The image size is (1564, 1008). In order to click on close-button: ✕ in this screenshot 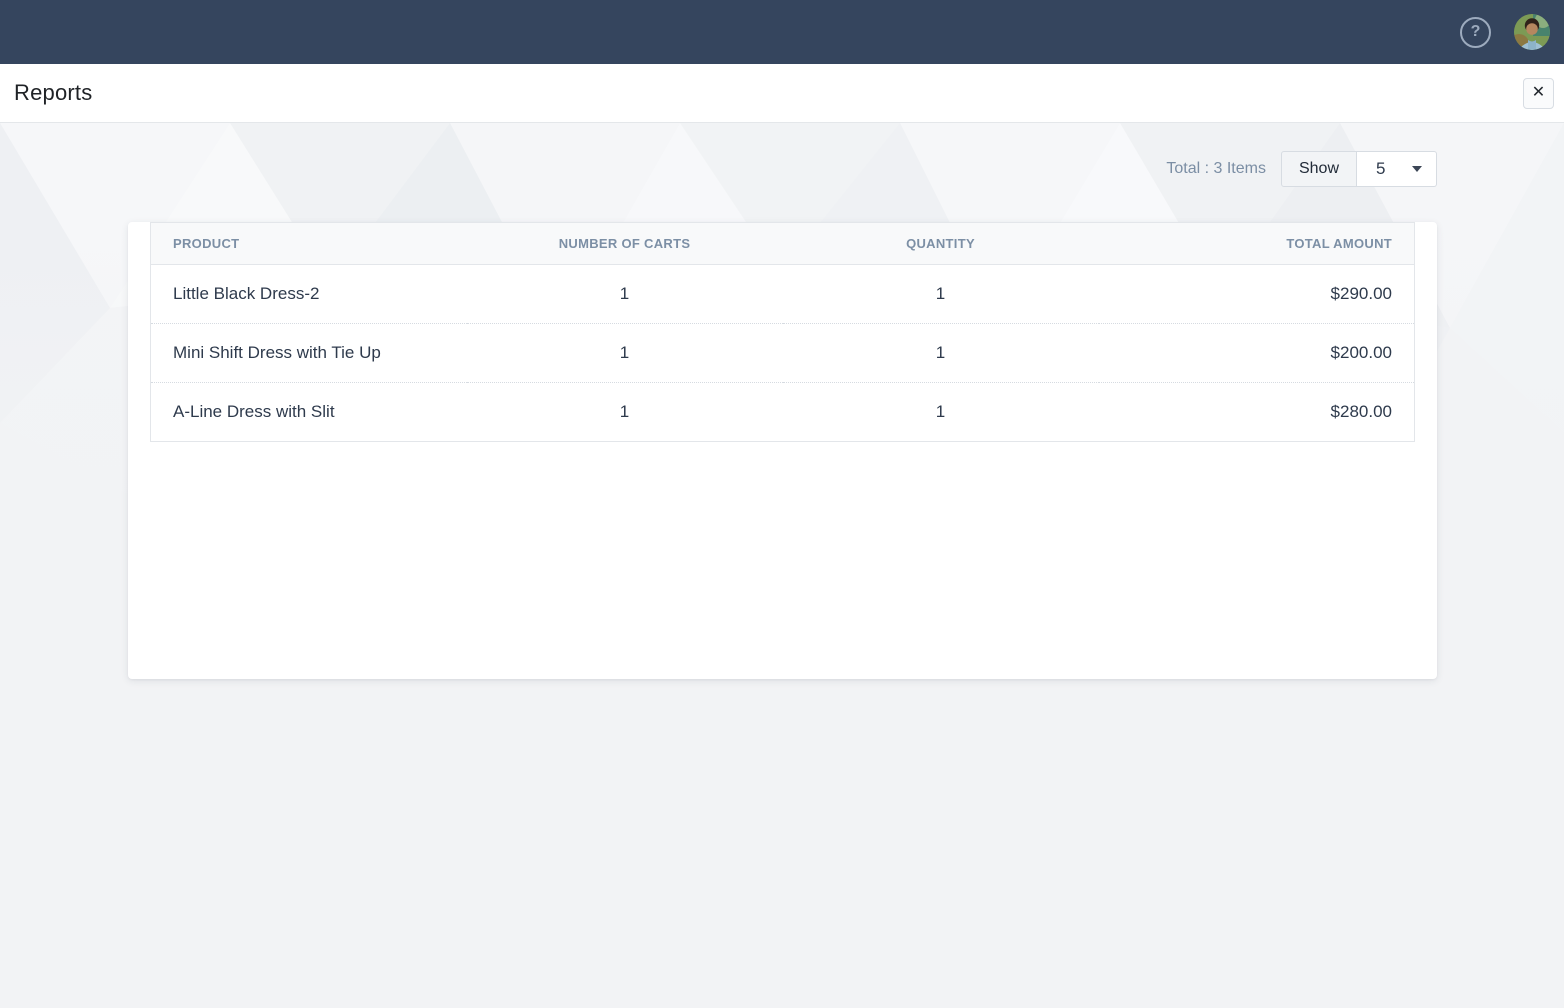, I will do `click(1538, 93)`.